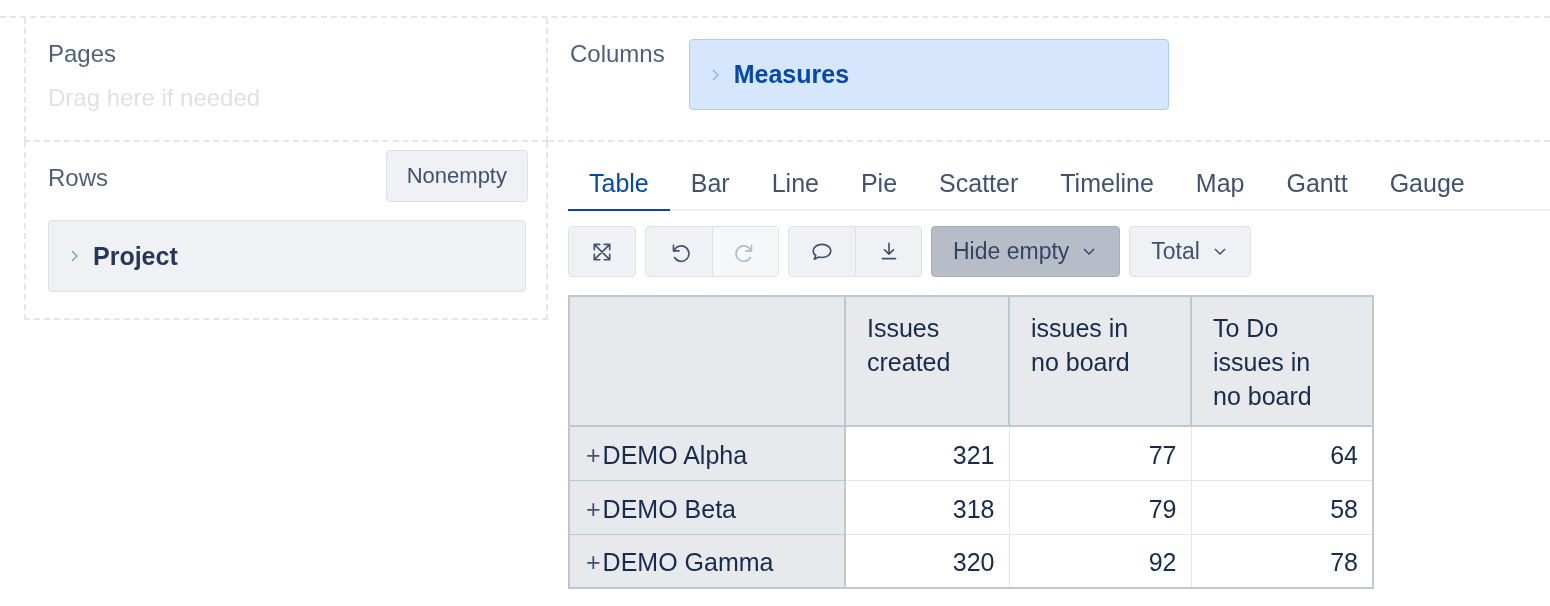 This screenshot has height=606, width=1550. I want to click on fullscreen-icon, so click(602, 251).